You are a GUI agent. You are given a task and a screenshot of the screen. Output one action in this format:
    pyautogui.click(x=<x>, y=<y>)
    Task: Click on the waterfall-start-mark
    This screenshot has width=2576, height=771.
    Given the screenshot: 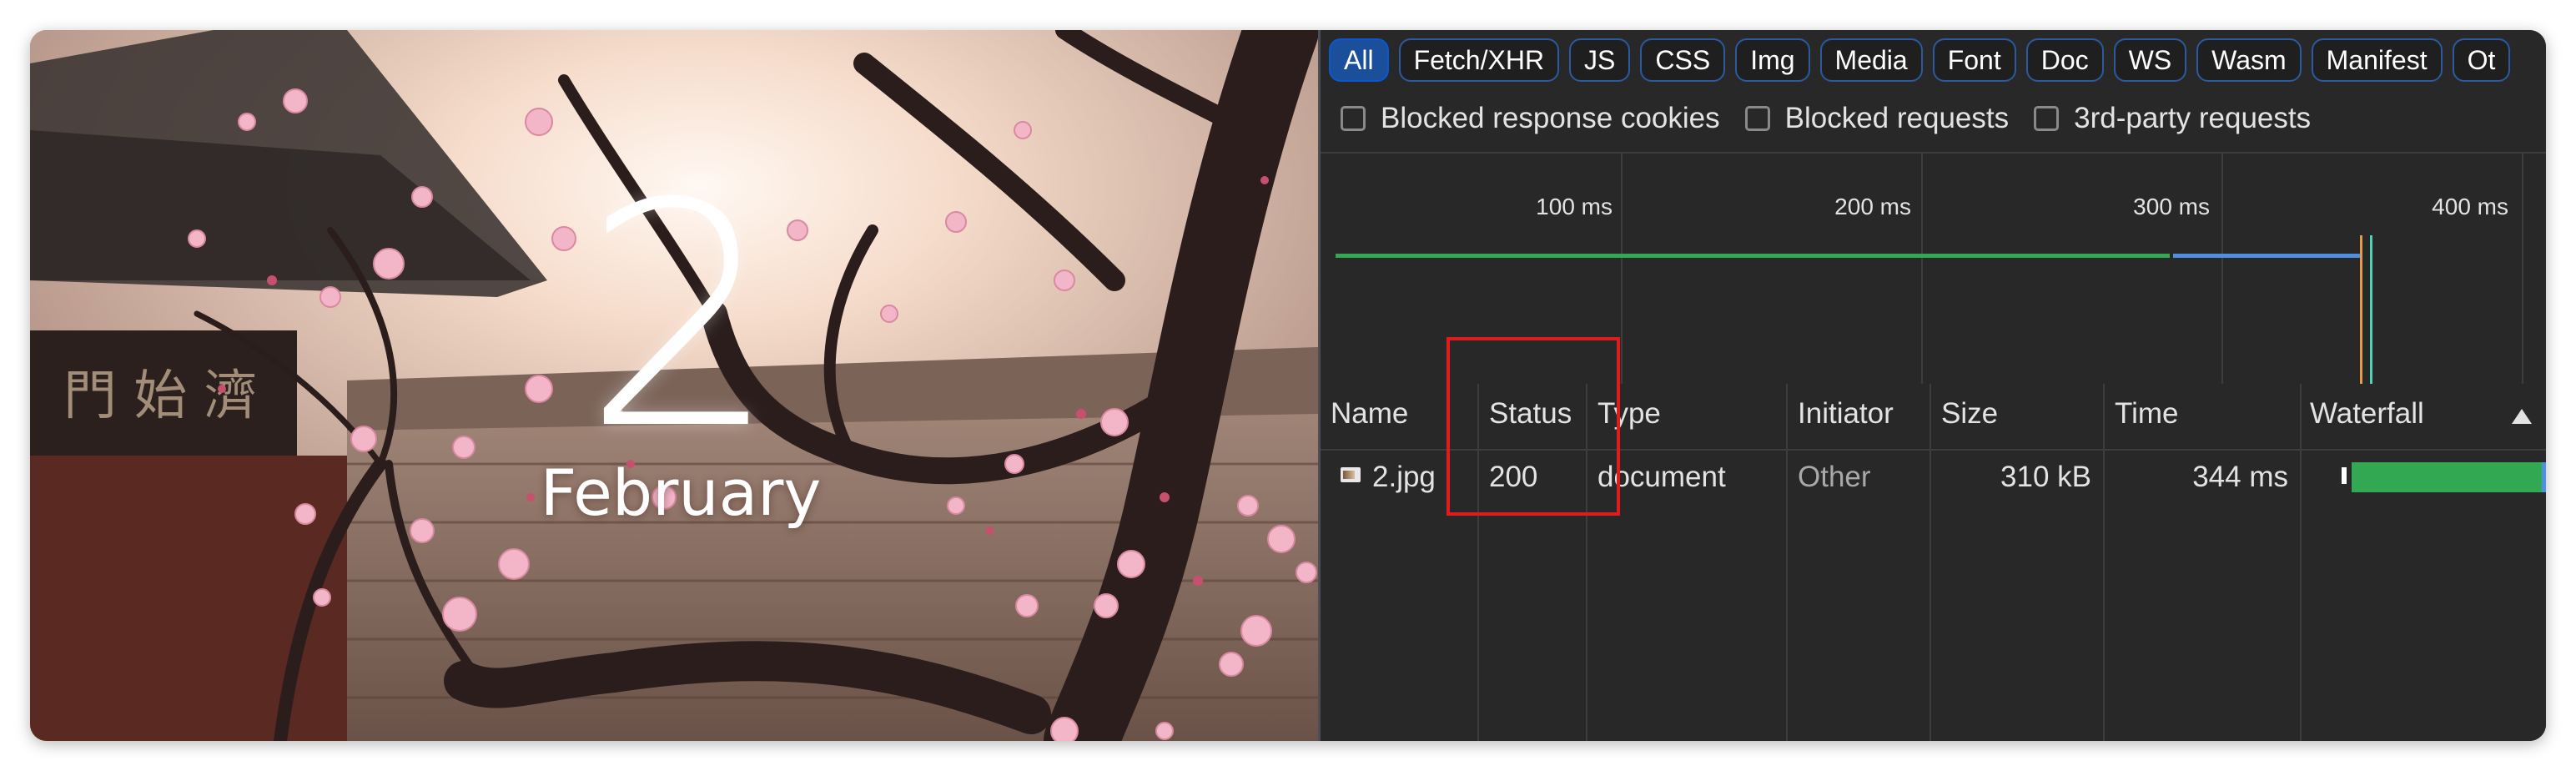 What is the action you would take?
    pyautogui.click(x=2344, y=475)
    